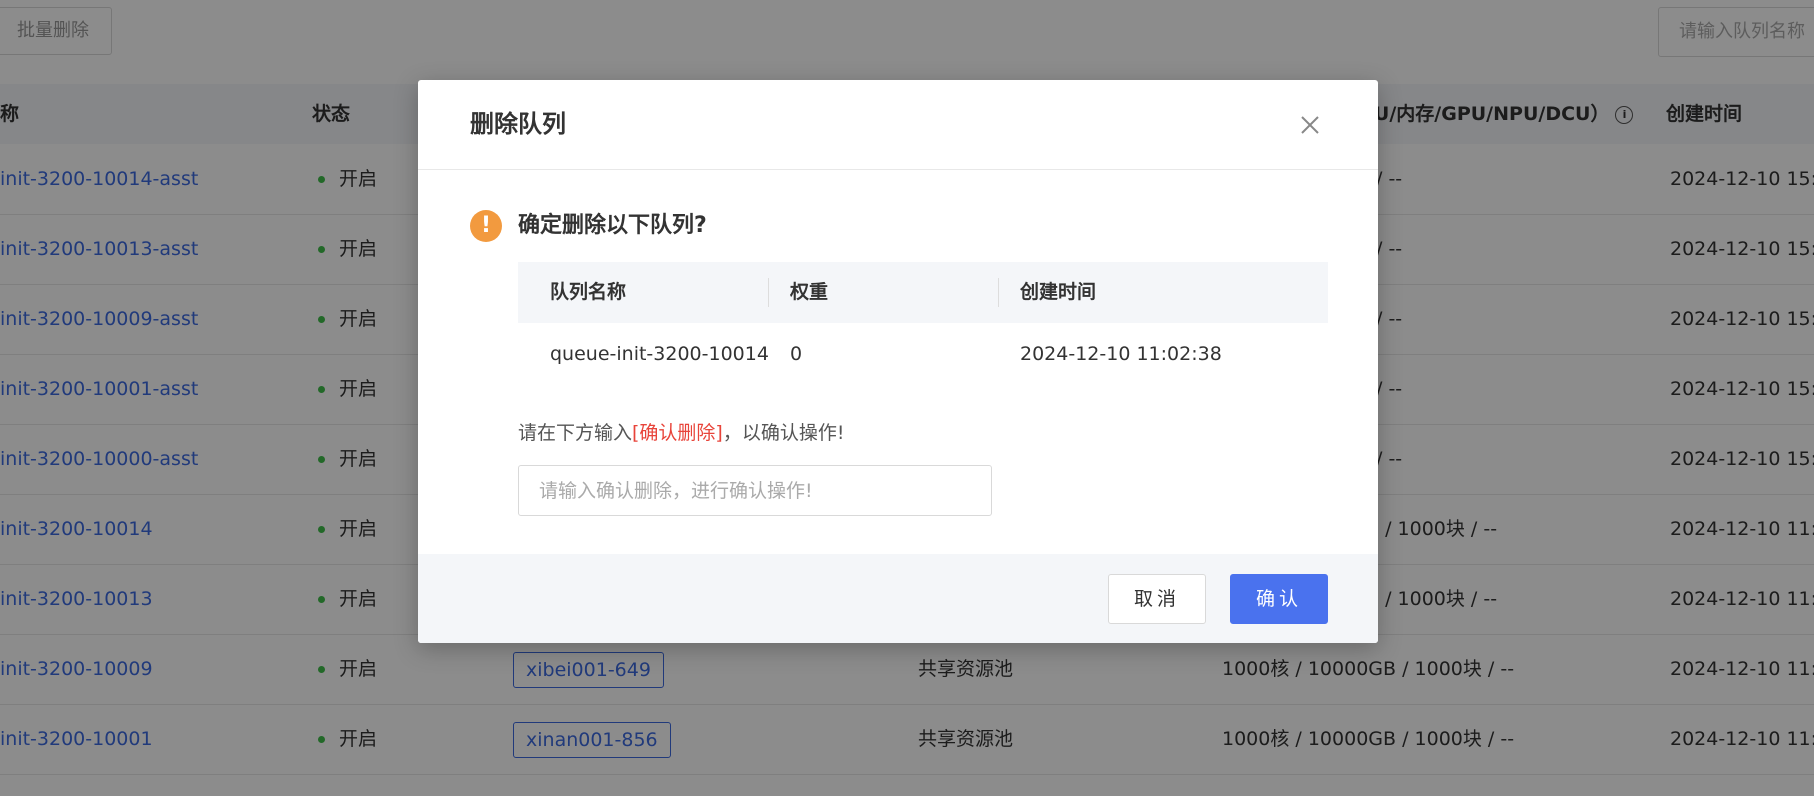  What do you see at coordinates (659, 354) in the screenshot?
I see `summary-queue-name: queue-init-3200-10014` at bounding box center [659, 354].